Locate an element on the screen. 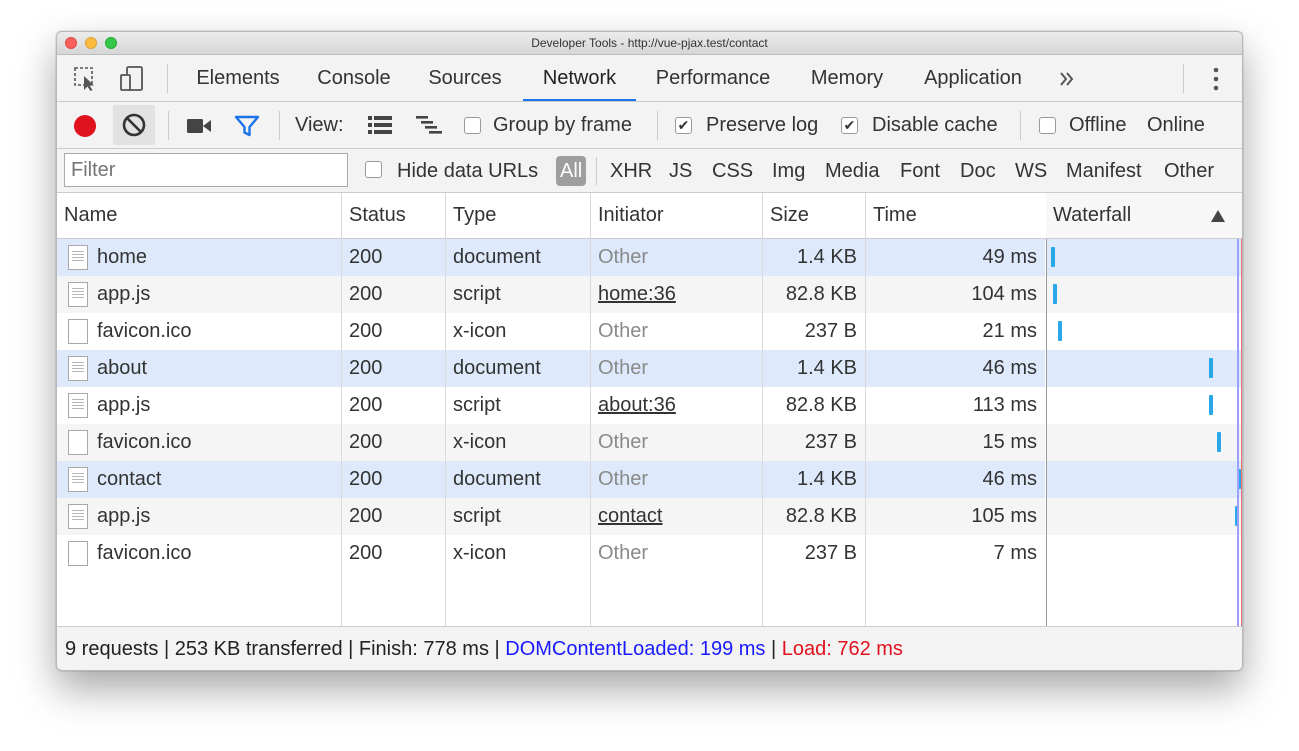 This screenshot has height=751, width=1299. type-filter-media: Media is located at coordinates (852, 171).